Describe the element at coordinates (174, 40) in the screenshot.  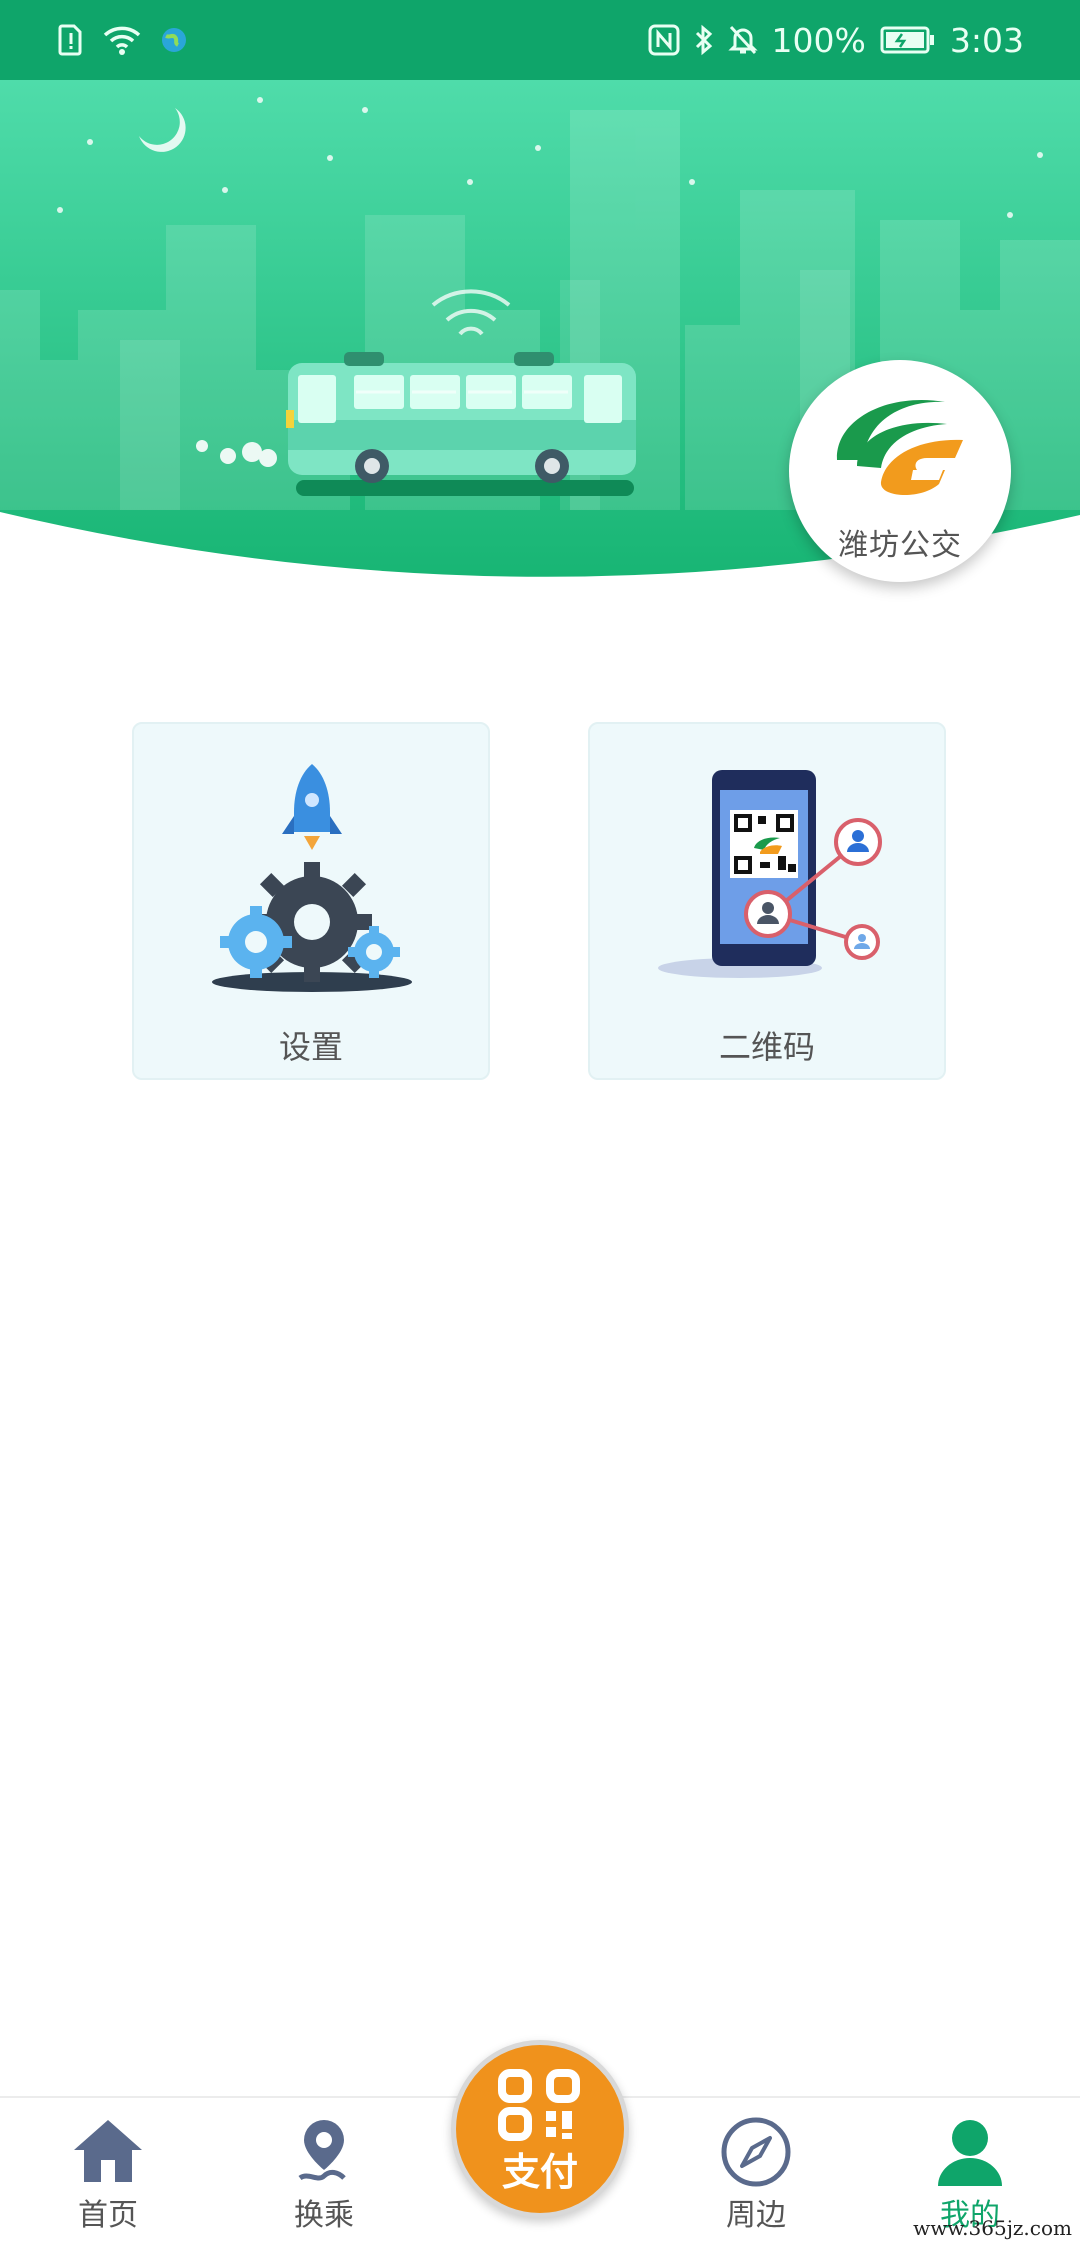
I see `globe-app-icon` at that location.